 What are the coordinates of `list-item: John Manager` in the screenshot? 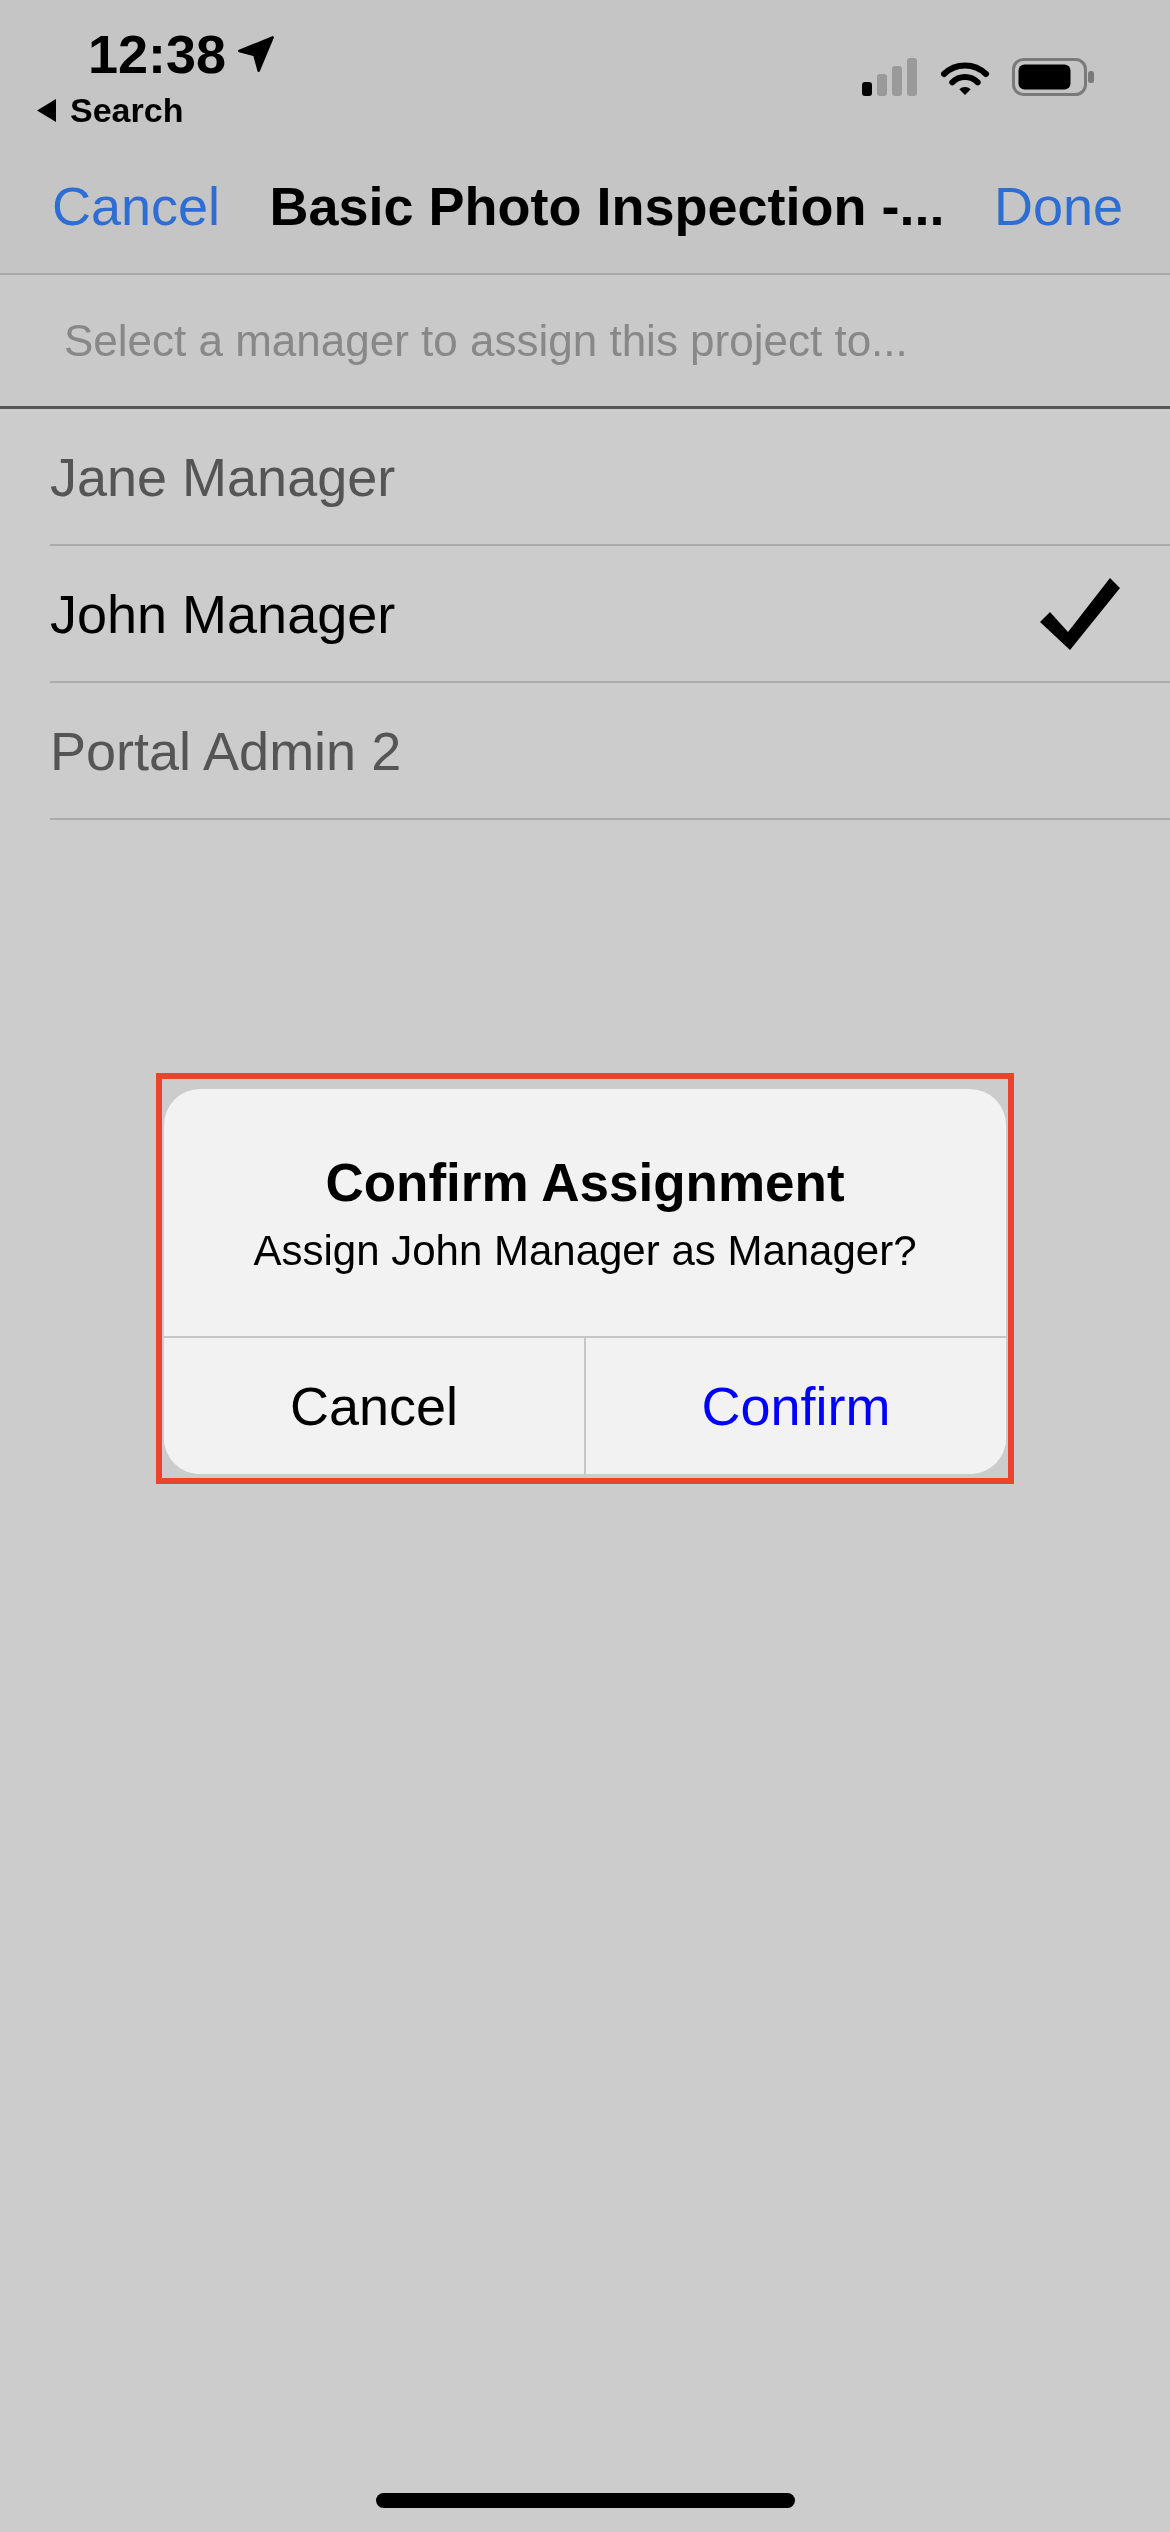 It's located at (610, 614).